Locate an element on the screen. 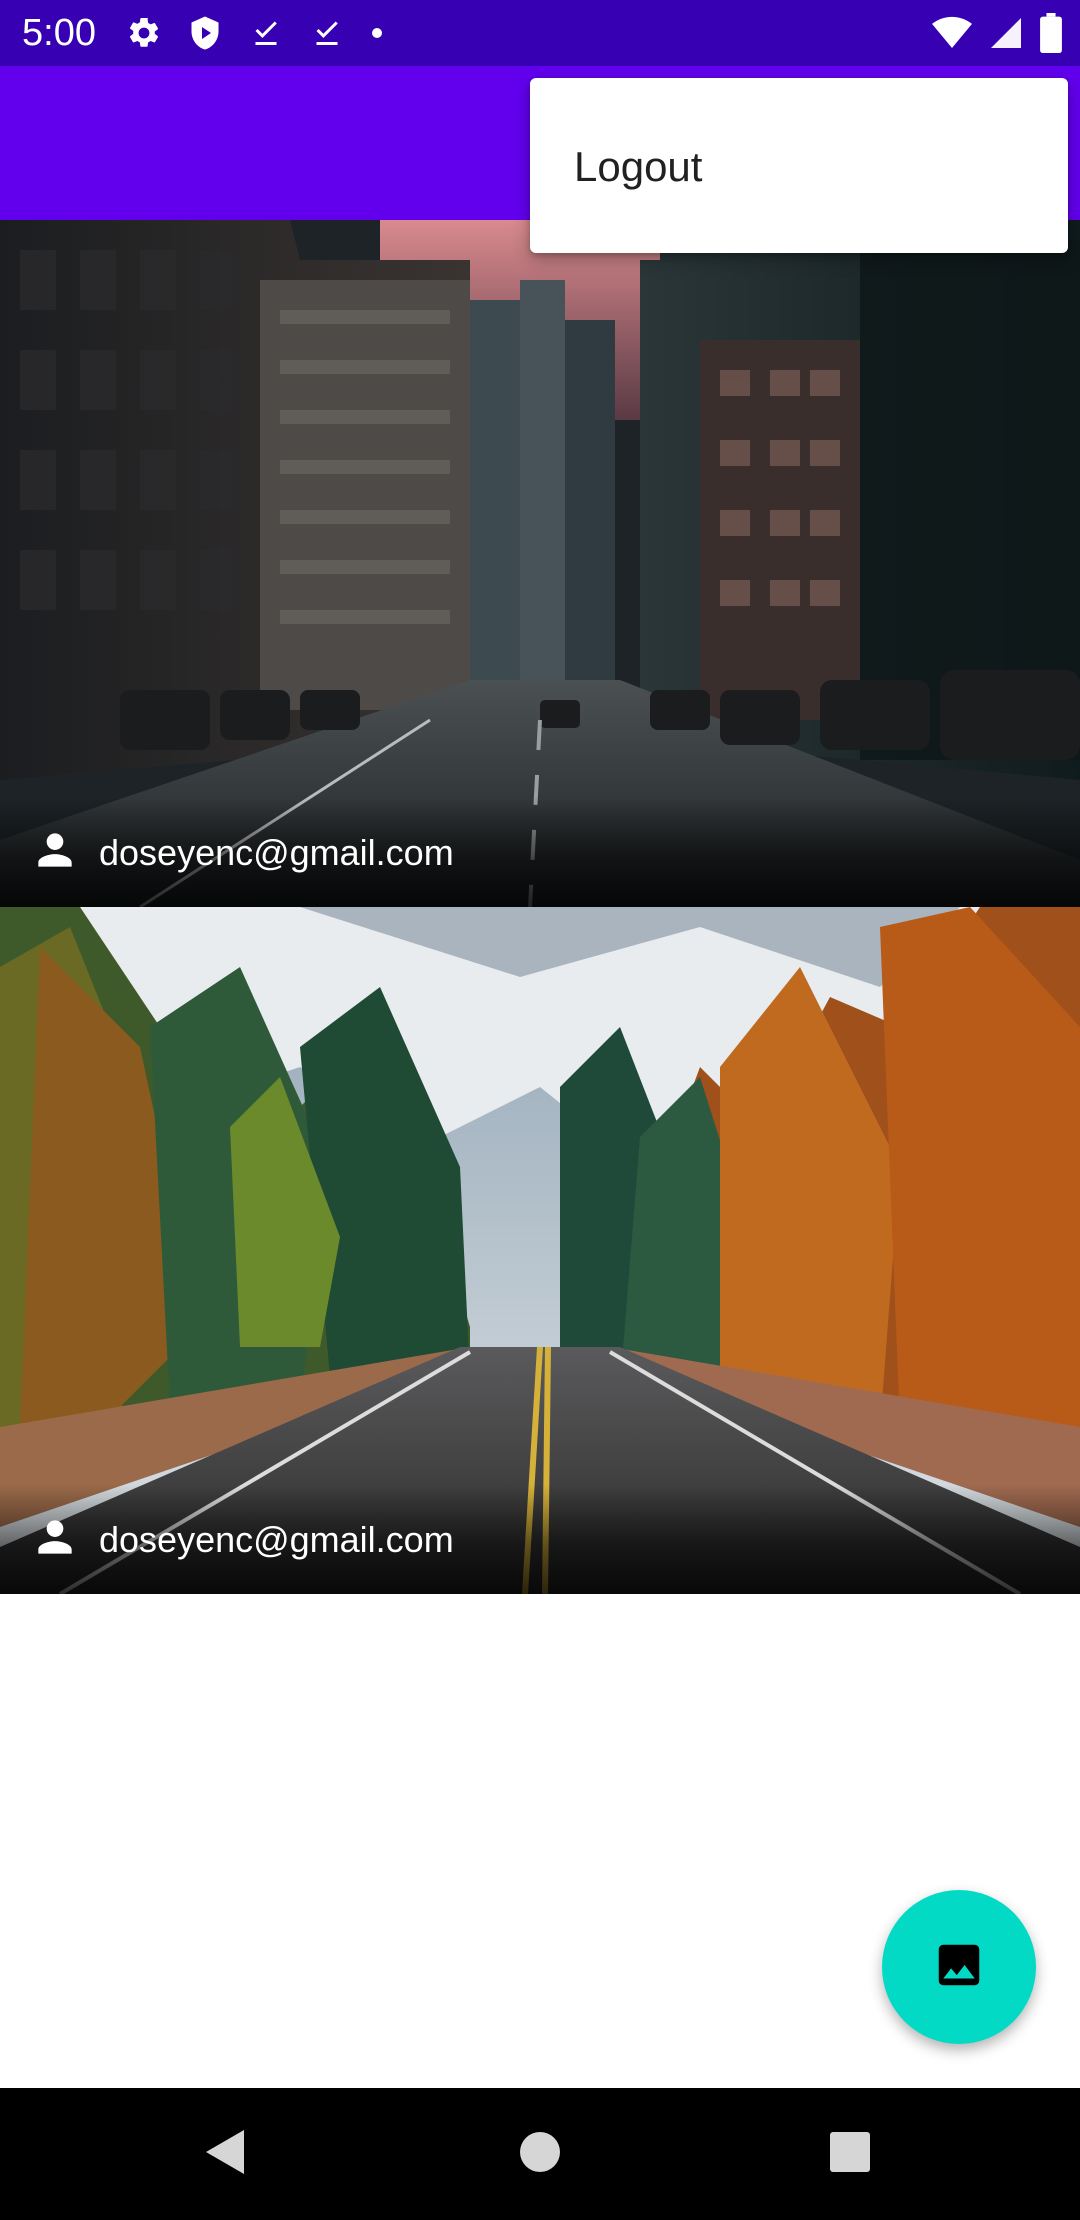 This screenshot has height=2220, width=1080. wifi-icon is located at coordinates (952, 33).